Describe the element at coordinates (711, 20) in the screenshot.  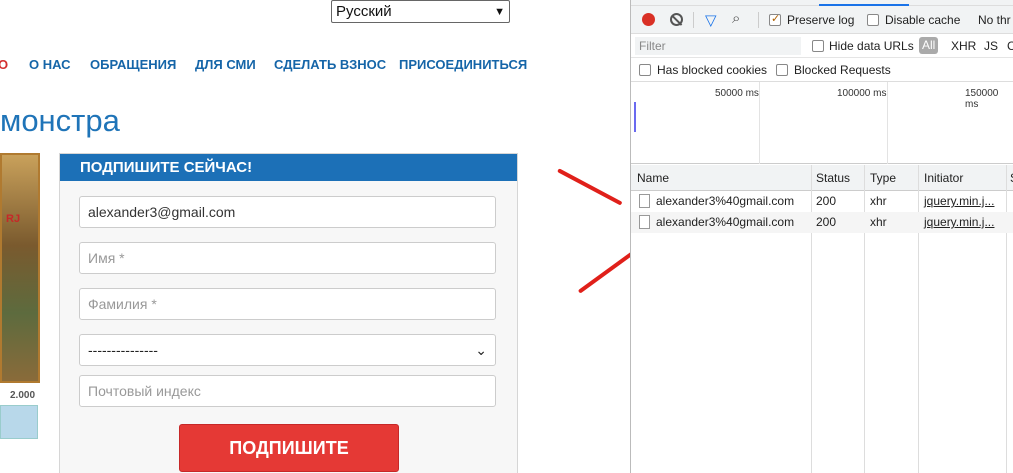
I see `filter-icon: ▽` at that location.